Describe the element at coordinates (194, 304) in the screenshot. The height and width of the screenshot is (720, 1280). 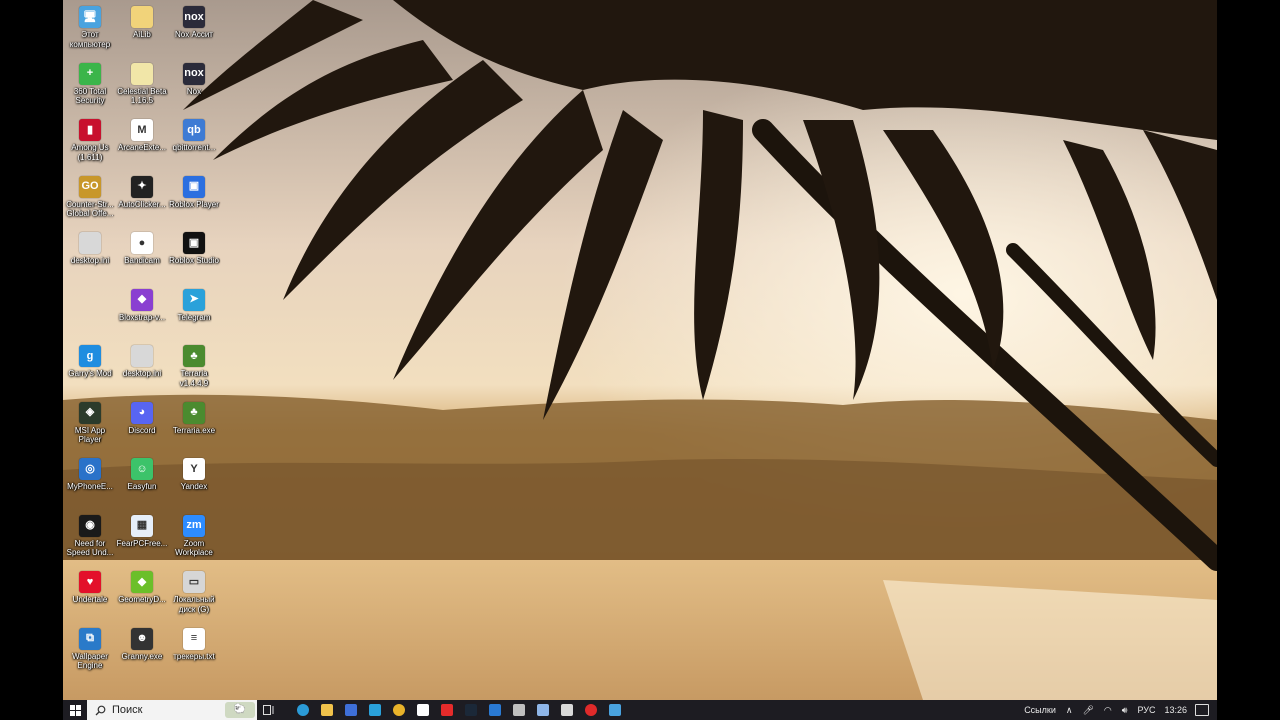
I see `desktop-icon: ➤ Telegram` at that location.